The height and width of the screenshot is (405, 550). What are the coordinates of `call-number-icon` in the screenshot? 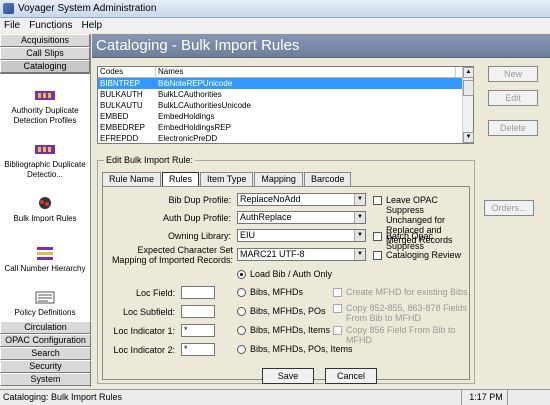 It's located at (45, 253).